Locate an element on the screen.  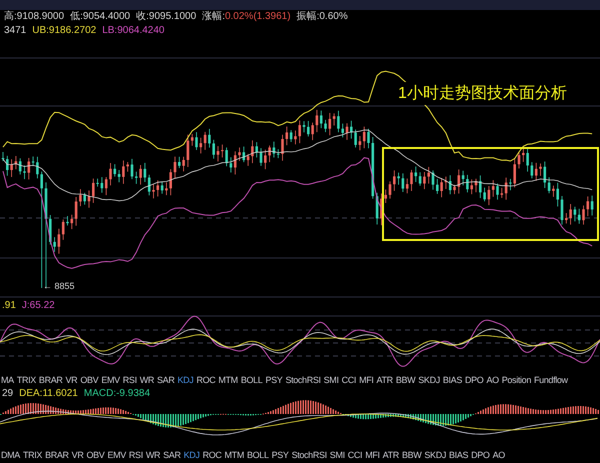
indicator-tab: Position is located at coordinates (516, 380).